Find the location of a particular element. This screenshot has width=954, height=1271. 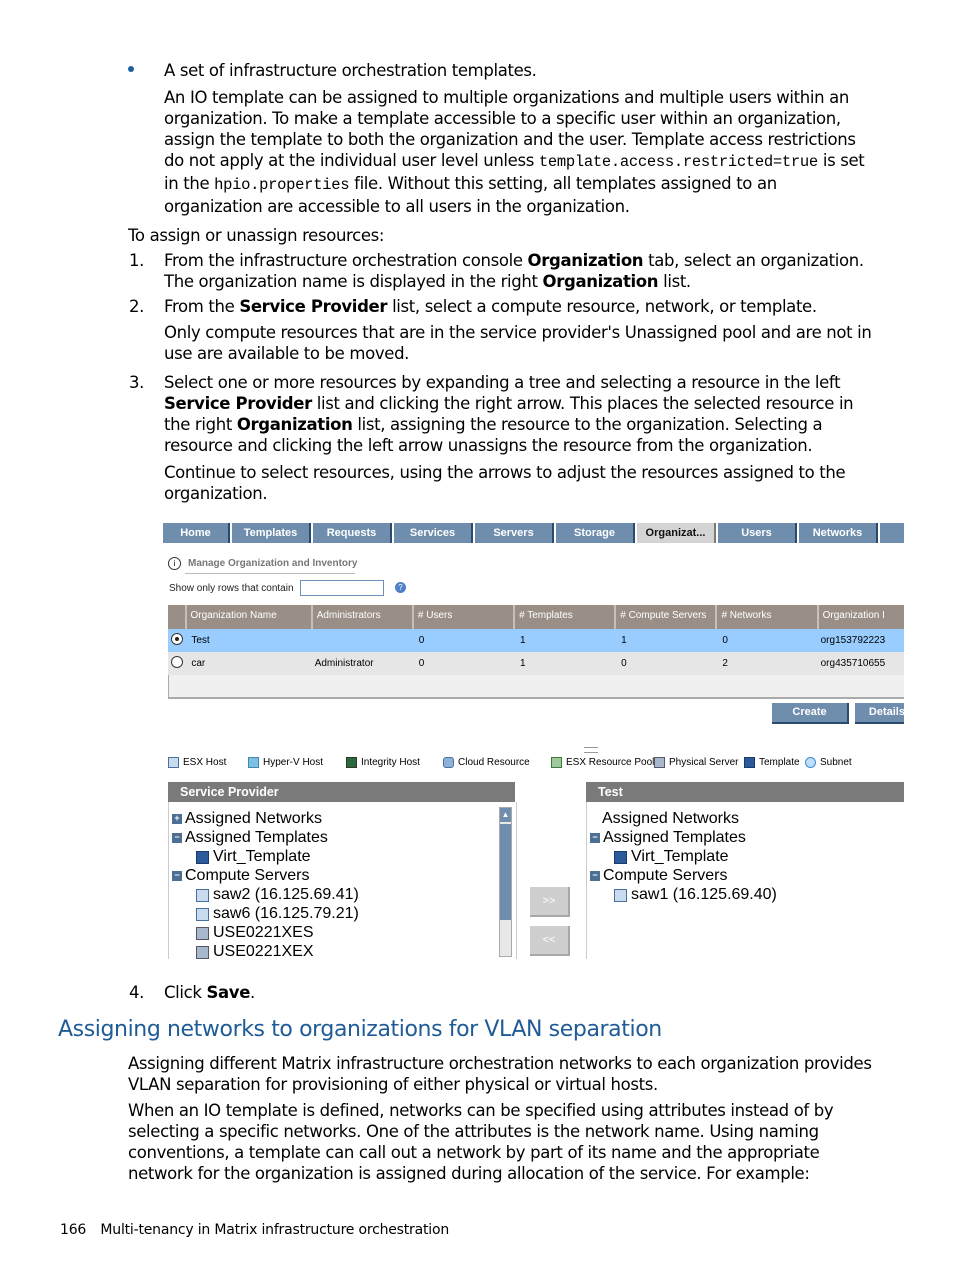

table-row: car Administrator 0 1 0 2 org435710655 is located at coordinates (536, 663).